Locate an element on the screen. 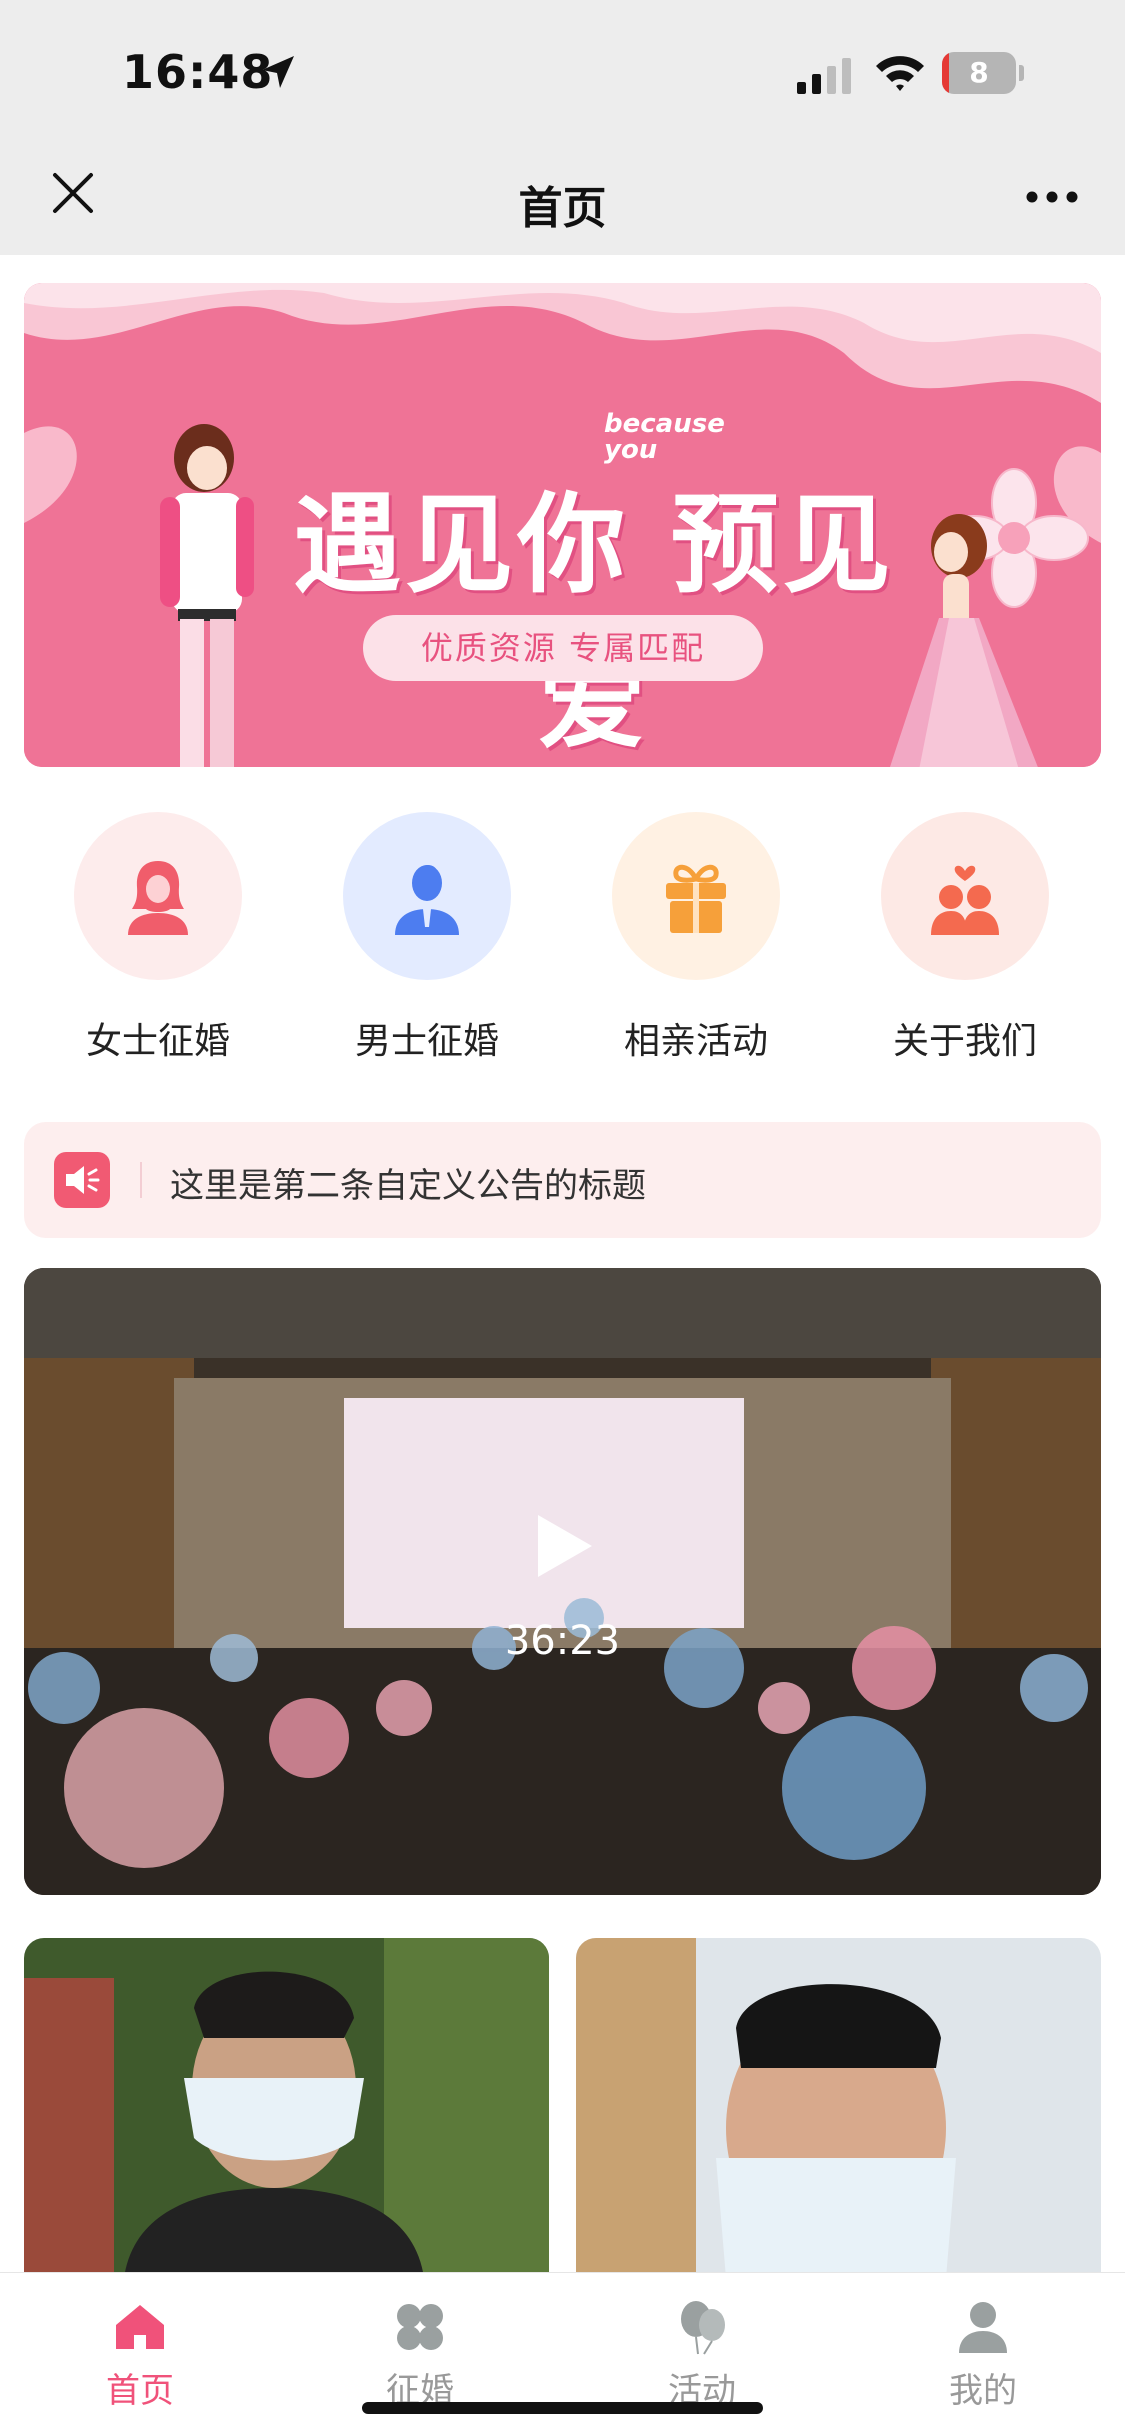 The height and width of the screenshot is (2436, 1125). more-options-icon is located at coordinates (1052, 197).